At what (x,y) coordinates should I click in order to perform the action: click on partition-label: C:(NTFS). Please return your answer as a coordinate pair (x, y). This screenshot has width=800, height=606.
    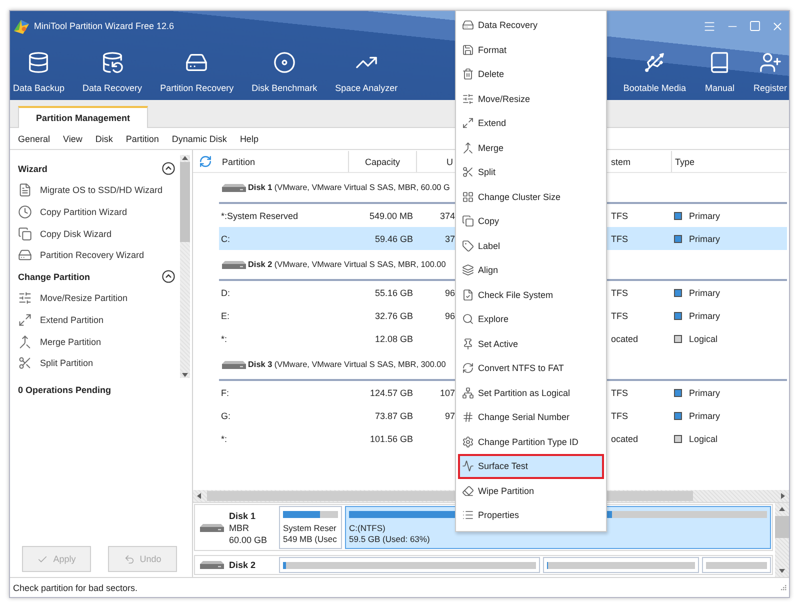
    Looking at the image, I should click on (367, 528).